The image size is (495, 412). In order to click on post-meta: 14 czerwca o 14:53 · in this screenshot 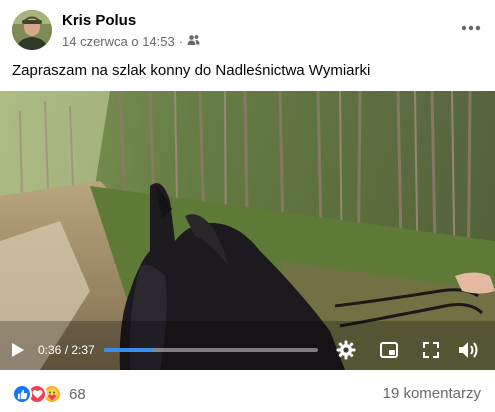, I will do `click(131, 41)`.